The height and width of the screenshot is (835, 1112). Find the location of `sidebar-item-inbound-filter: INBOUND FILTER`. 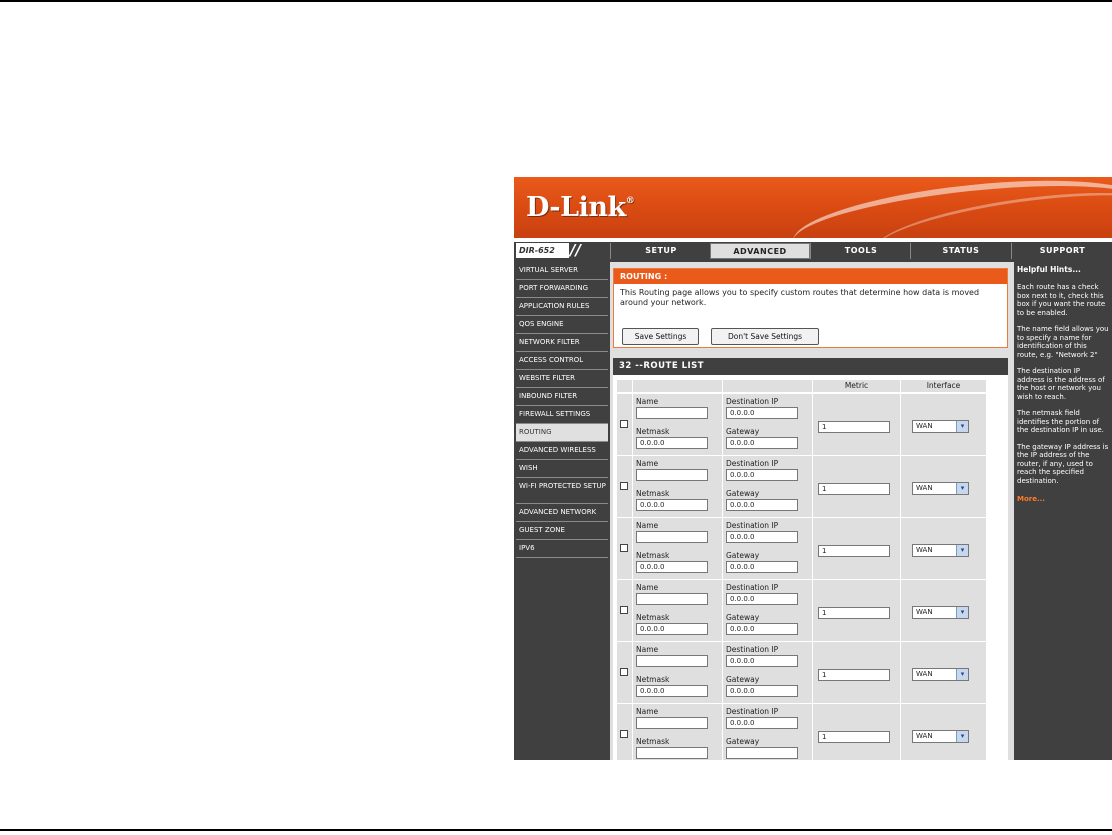

sidebar-item-inbound-filter: INBOUND FILTER is located at coordinates (562, 397).